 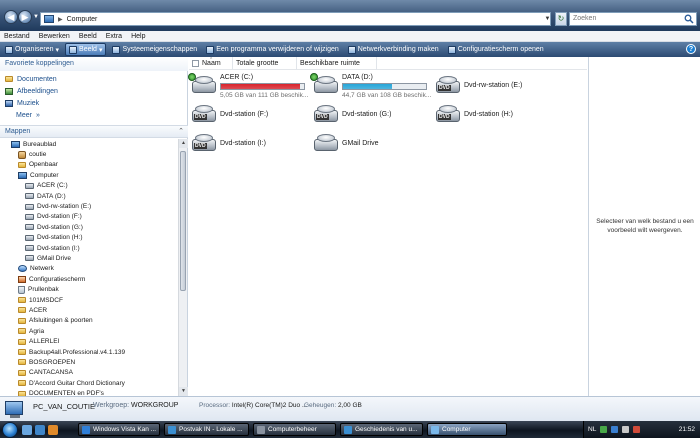 What do you see at coordinates (88, 196) in the screenshot?
I see `tree-item: DATA (D:)` at bounding box center [88, 196].